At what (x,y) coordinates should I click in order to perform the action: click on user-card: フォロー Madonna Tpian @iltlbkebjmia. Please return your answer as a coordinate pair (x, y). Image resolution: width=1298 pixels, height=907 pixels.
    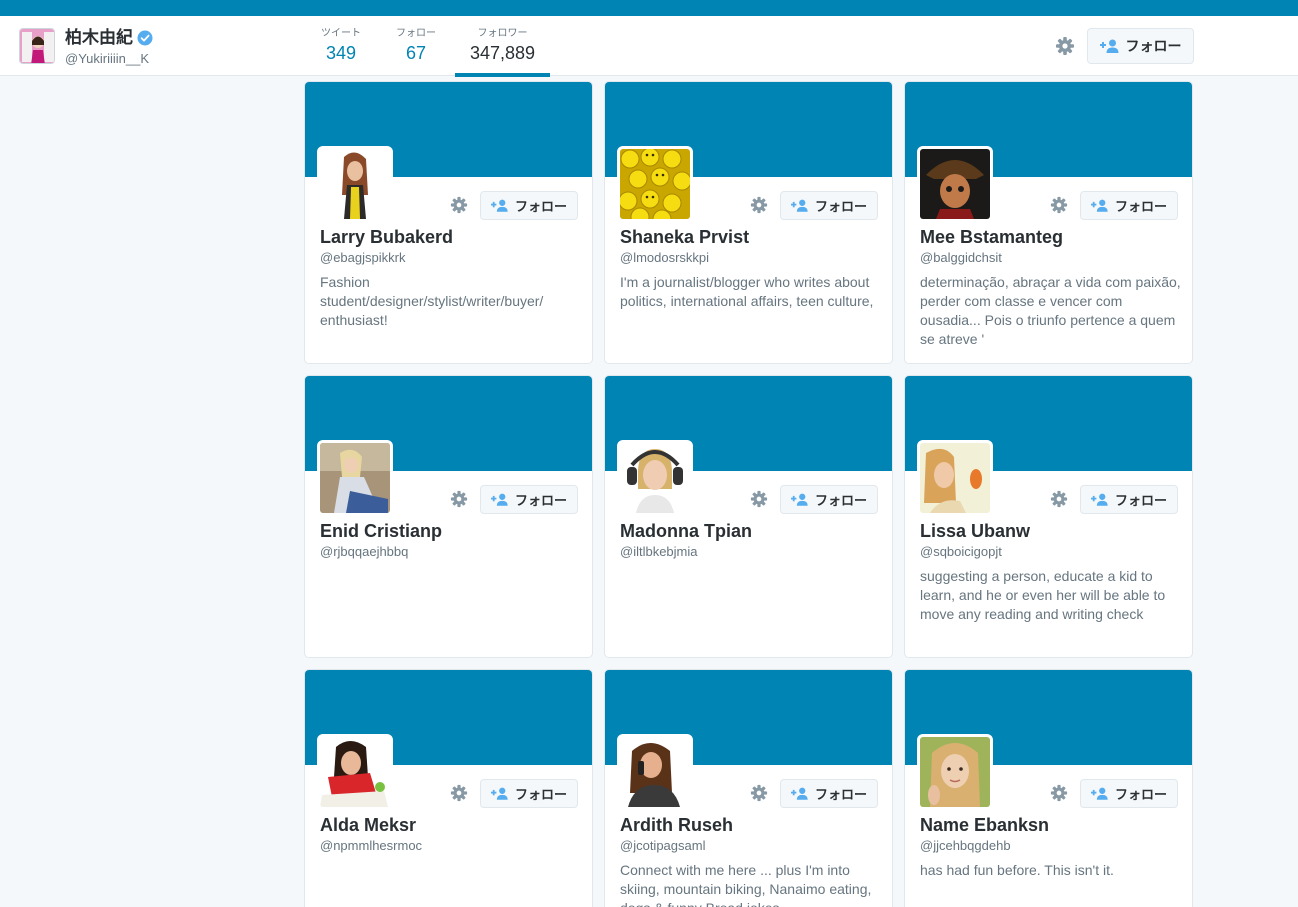
    Looking at the image, I should click on (748, 516).